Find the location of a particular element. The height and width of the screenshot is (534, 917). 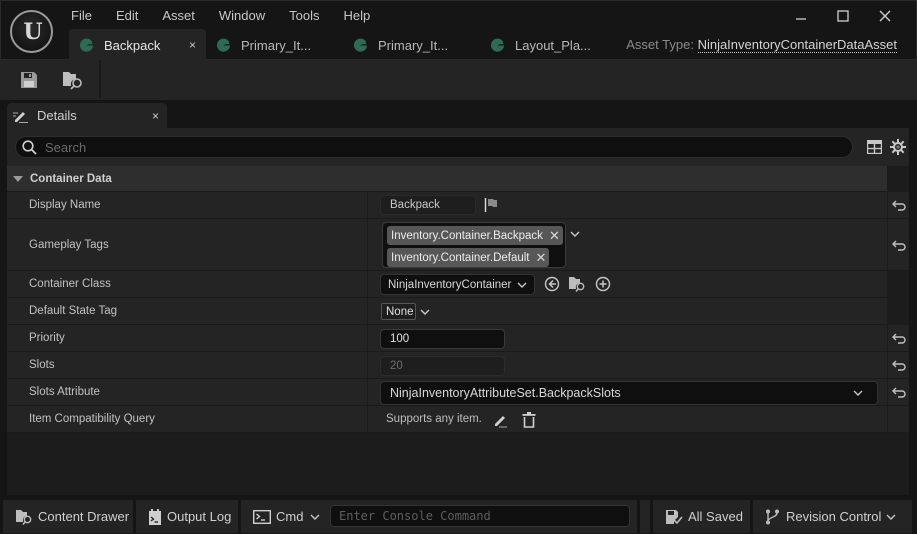

category-container-data: Container Data is located at coordinates (447, 179).